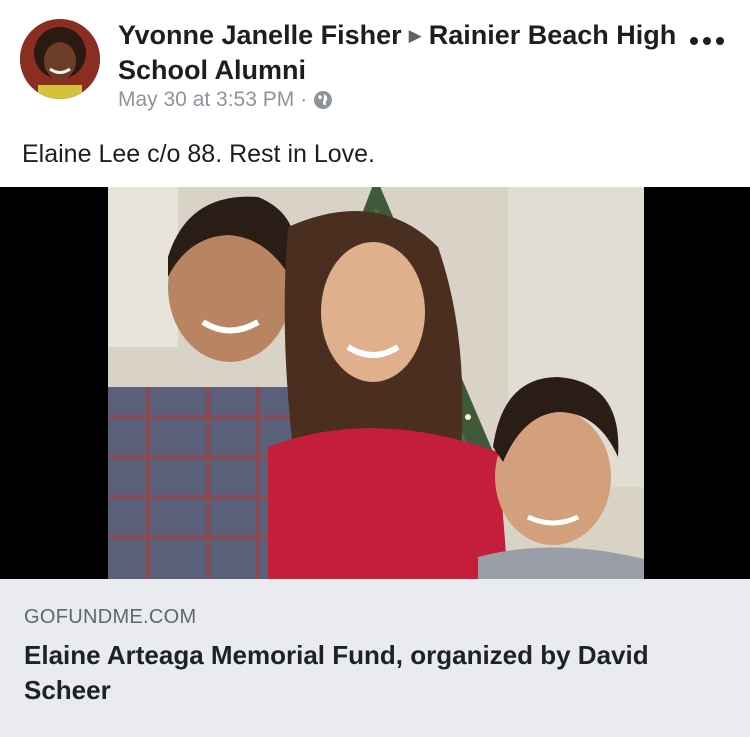 This screenshot has height=737, width=750. I want to click on author-avatar, so click(60, 59).